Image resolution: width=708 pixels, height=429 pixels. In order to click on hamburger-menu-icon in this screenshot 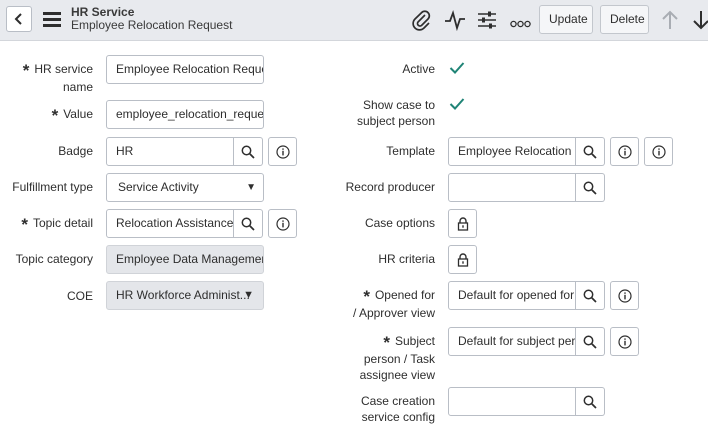, I will do `click(52, 21)`.